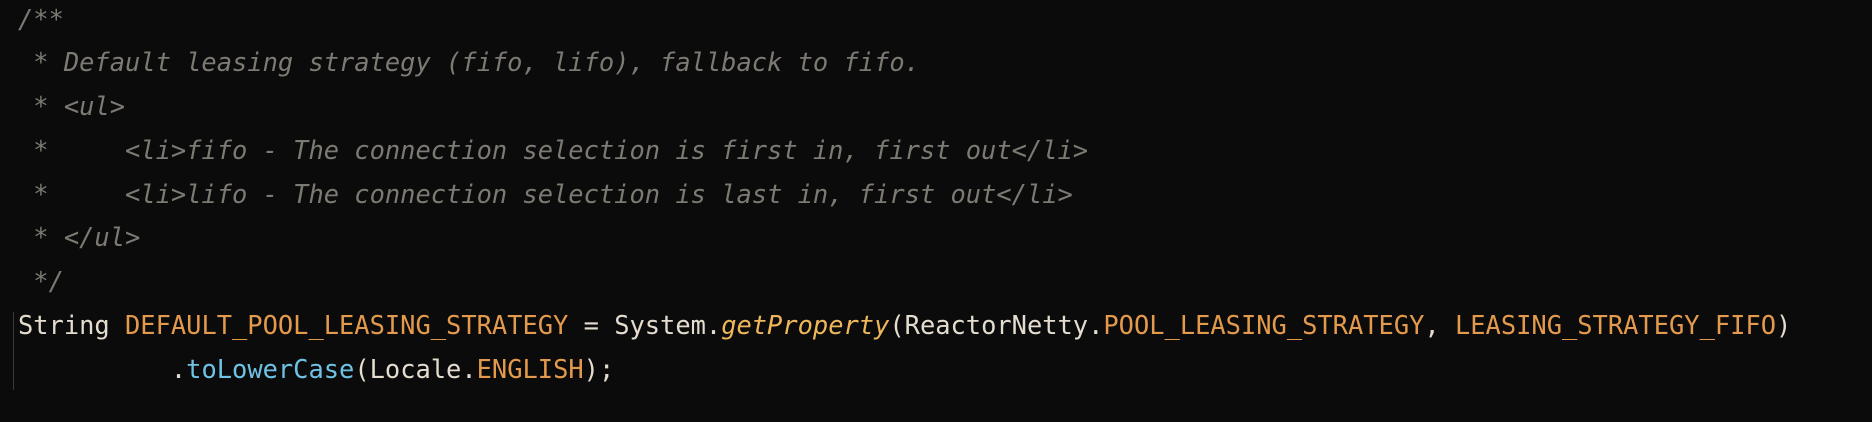 This screenshot has width=1872, height=422. What do you see at coordinates (347, 325) in the screenshot?
I see `field-name-token: DEFAULT_POOL_LEASING_STRATEGY` at bounding box center [347, 325].